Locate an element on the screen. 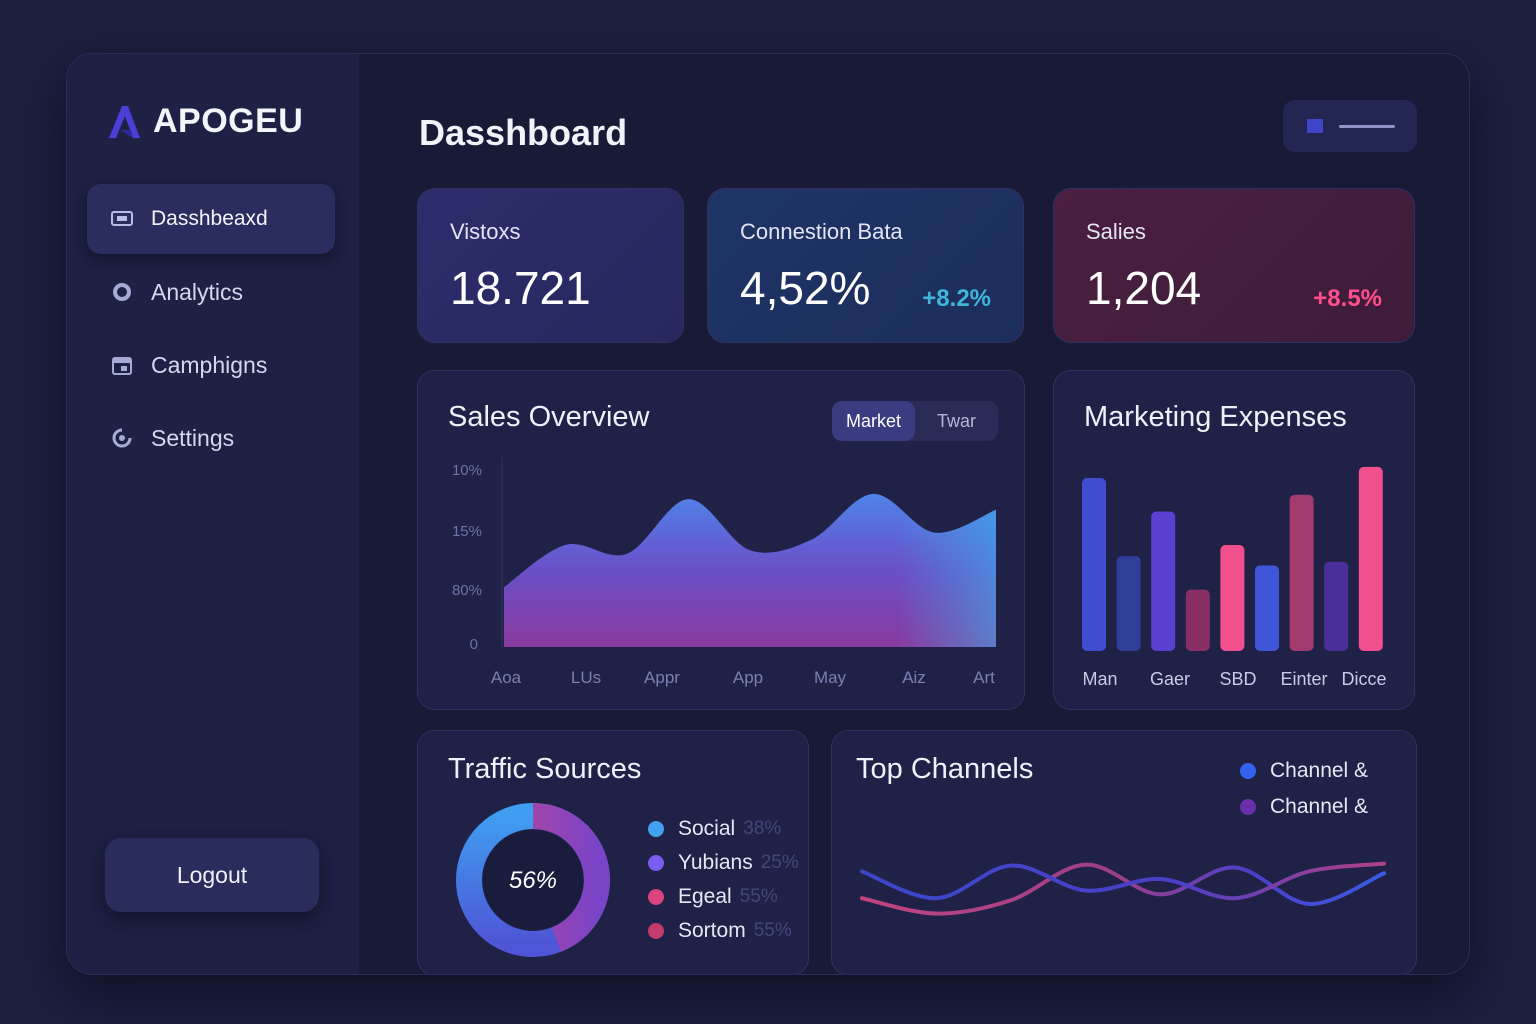  traffic-legend-item: Yubians 25% is located at coordinates (723, 863).